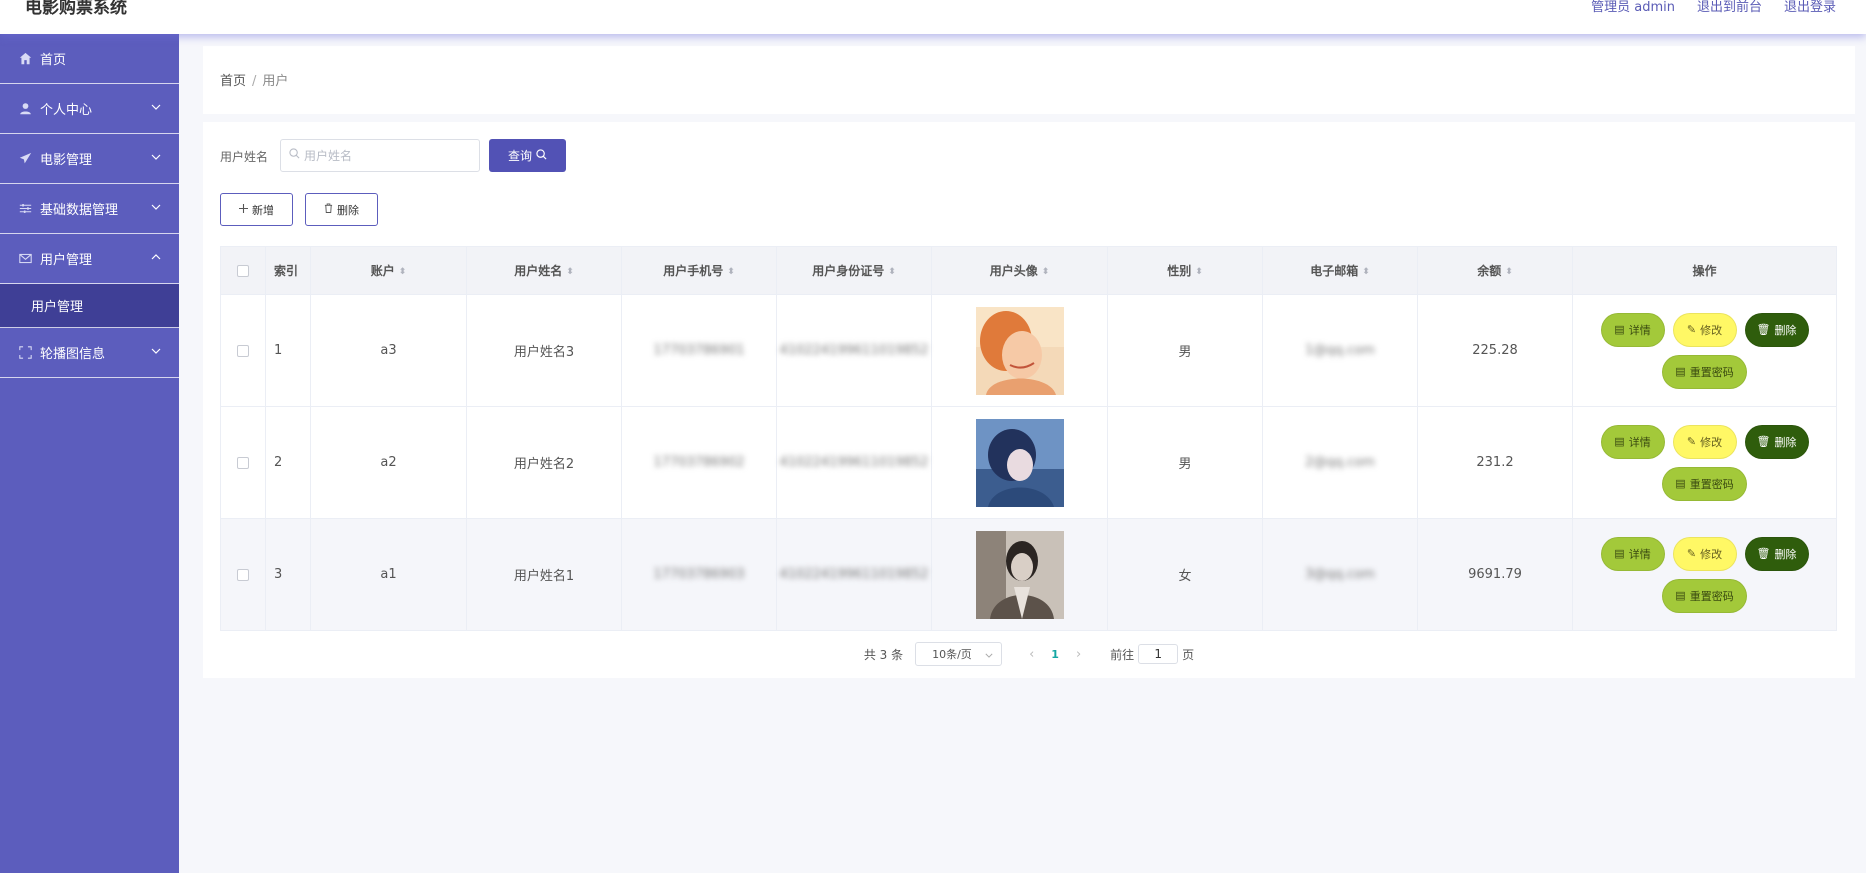 The height and width of the screenshot is (873, 1866). Describe the element at coordinates (1078, 654) in the screenshot. I see `next-page-button: ›` at that location.